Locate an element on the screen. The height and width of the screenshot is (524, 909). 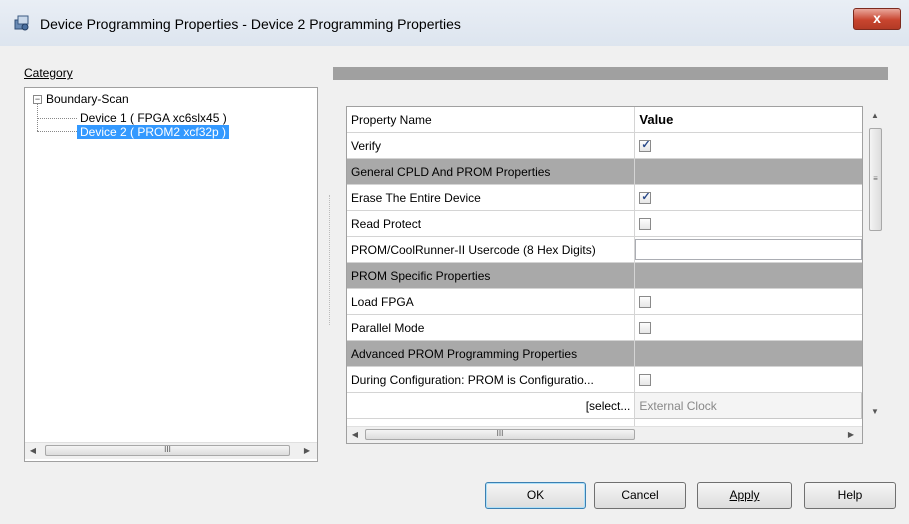
table-row: Load FPGA is located at coordinates (604, 301).